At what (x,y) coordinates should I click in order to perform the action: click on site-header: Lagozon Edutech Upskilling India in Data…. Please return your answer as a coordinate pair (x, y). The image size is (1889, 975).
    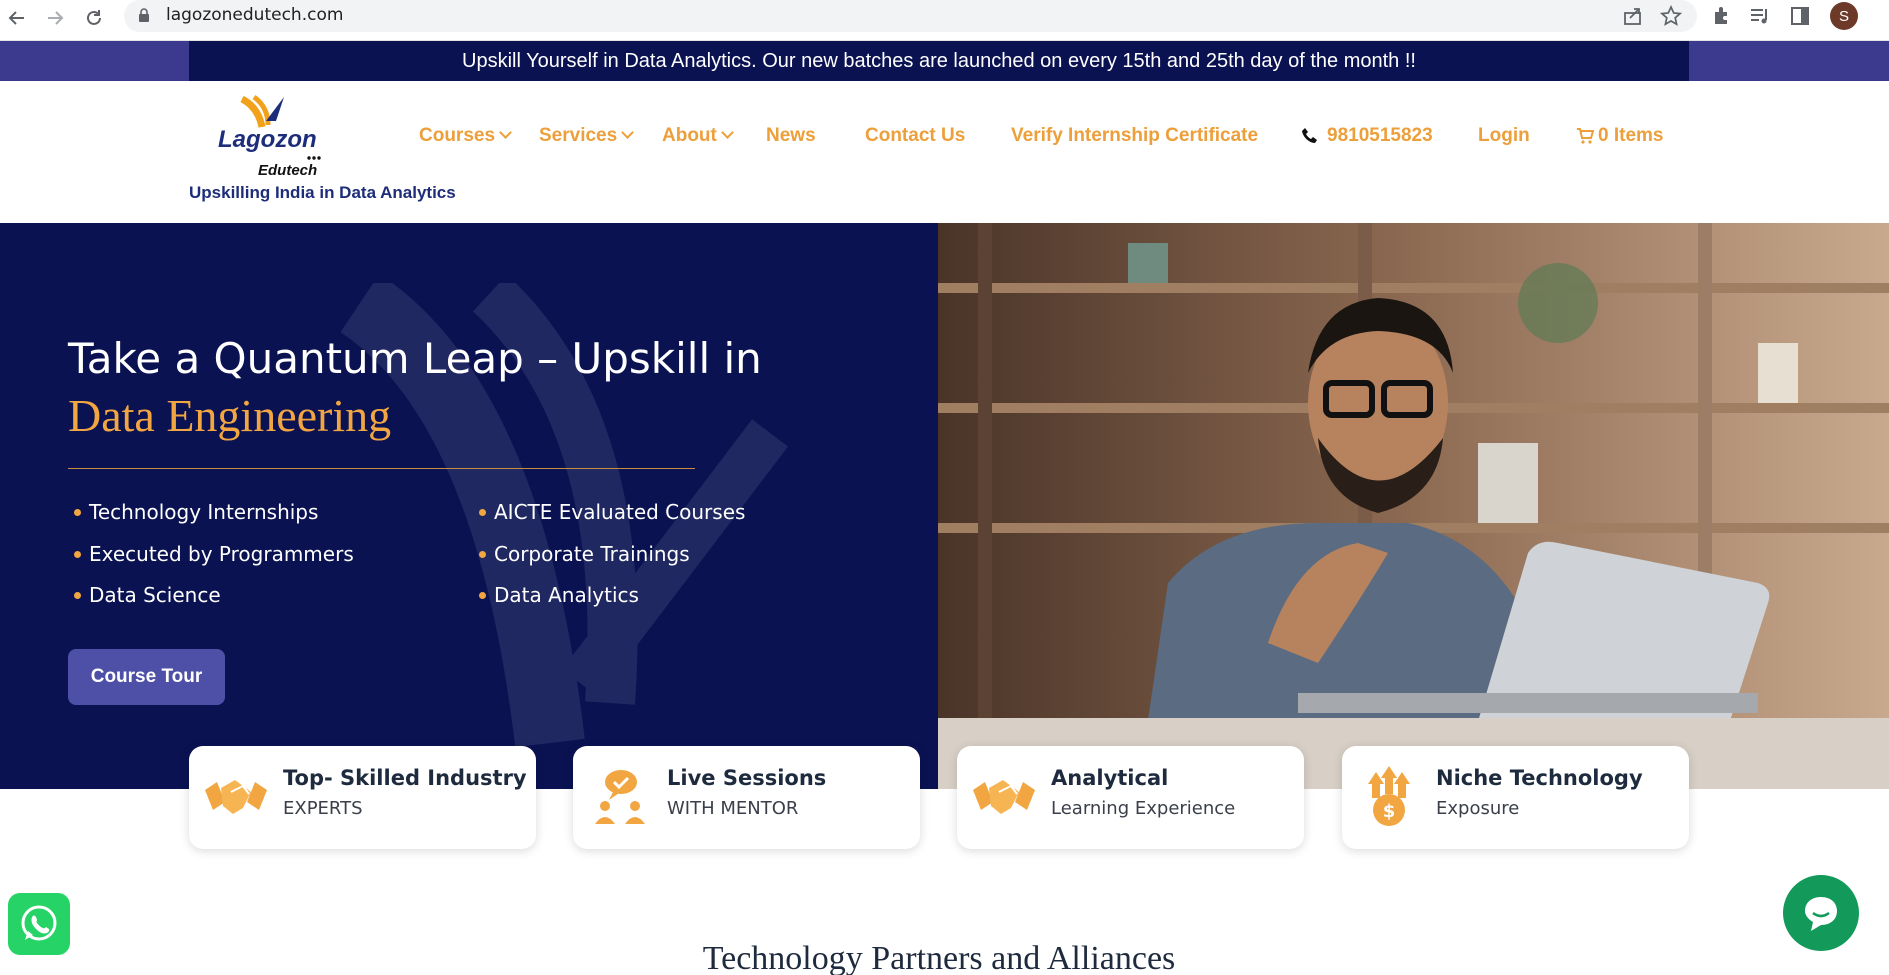
    Looking at the image, I should click on (944, 152).